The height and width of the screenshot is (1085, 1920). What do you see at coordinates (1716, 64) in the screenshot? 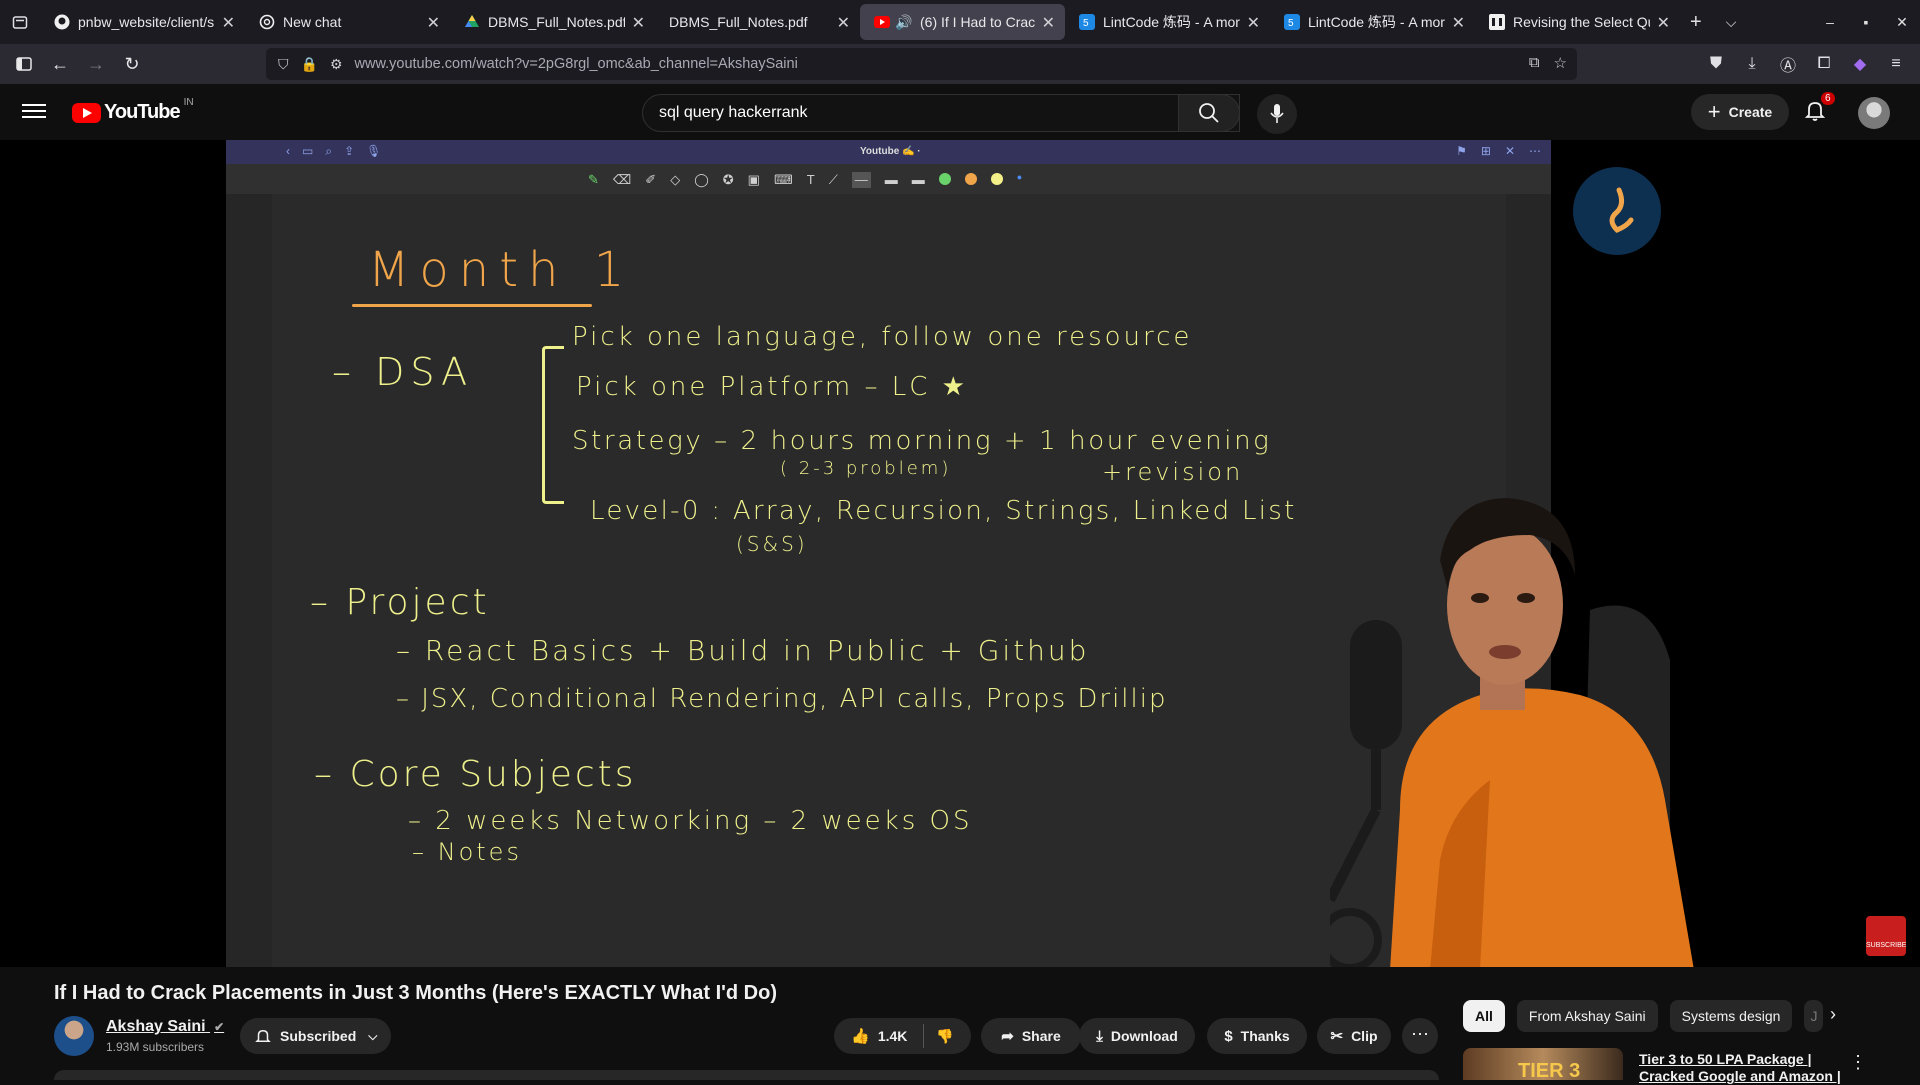
I see `pocket-icon: ⛊` at bounding box center [1716, 64].